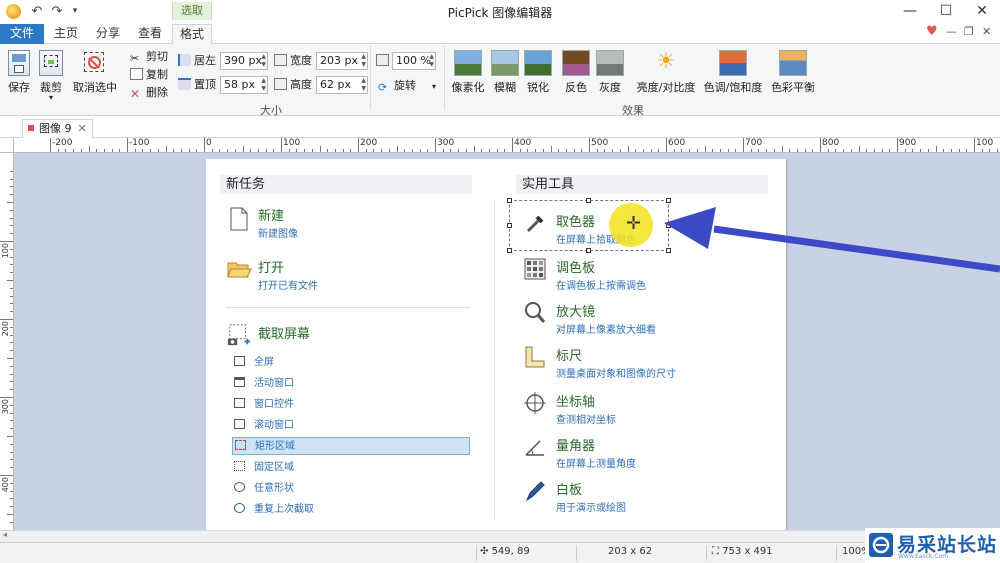 The width and height of the screenshot is (1000, 563). What do you see at coordinates (192, 34) in the screenshot?
I see `tab-format: 格式` at bounding box center [192, 34].